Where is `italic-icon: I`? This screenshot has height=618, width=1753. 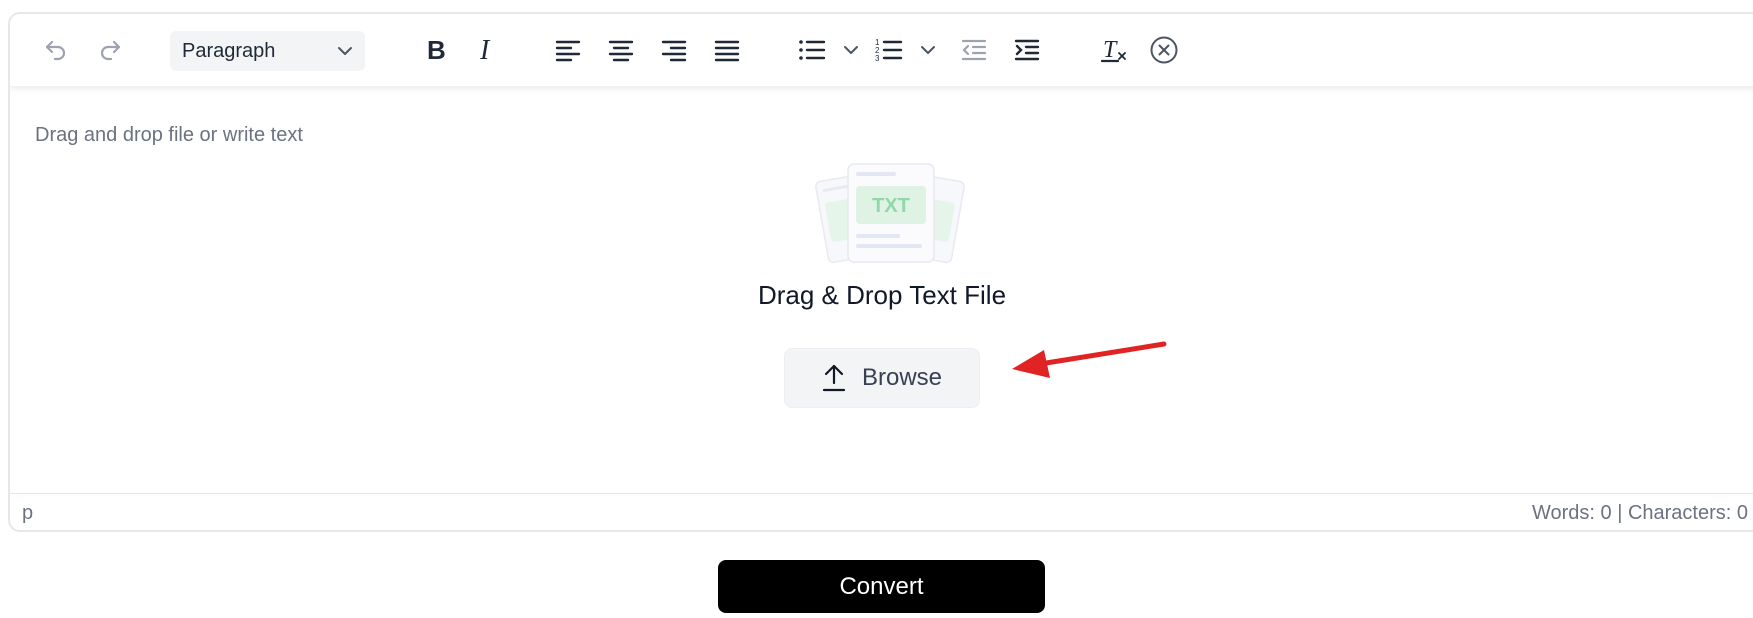 italic-icon: I is located at coordinates (485, 50).